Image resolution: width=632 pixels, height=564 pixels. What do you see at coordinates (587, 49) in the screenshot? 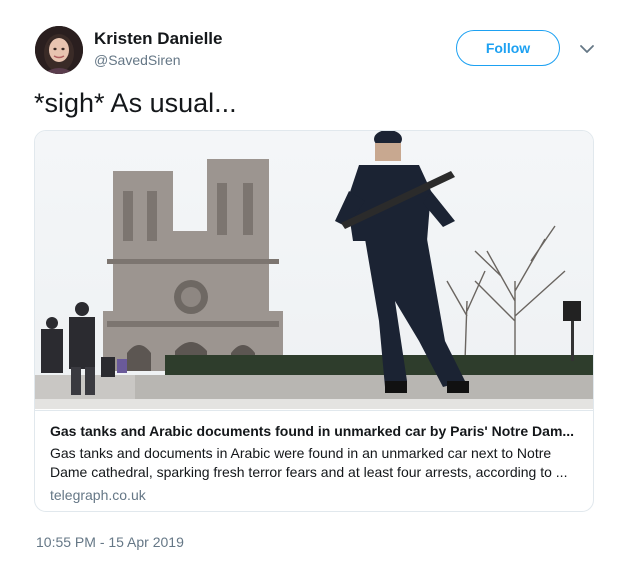
I see `chevron-down-icon` at bounding box center [587, 49].